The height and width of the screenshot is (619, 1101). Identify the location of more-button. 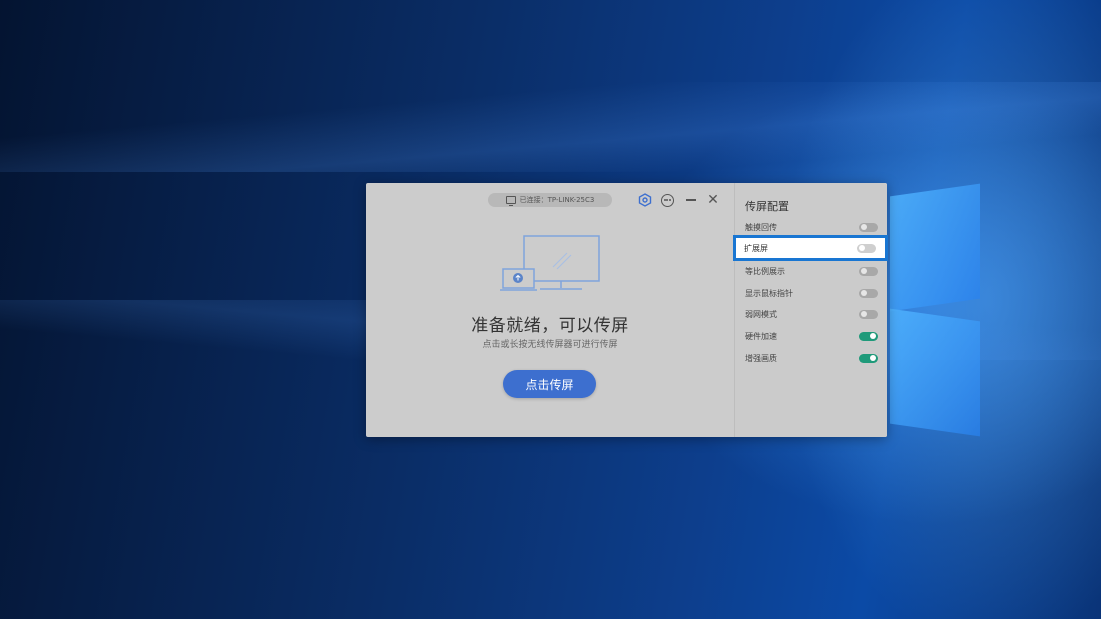
(667, 200).